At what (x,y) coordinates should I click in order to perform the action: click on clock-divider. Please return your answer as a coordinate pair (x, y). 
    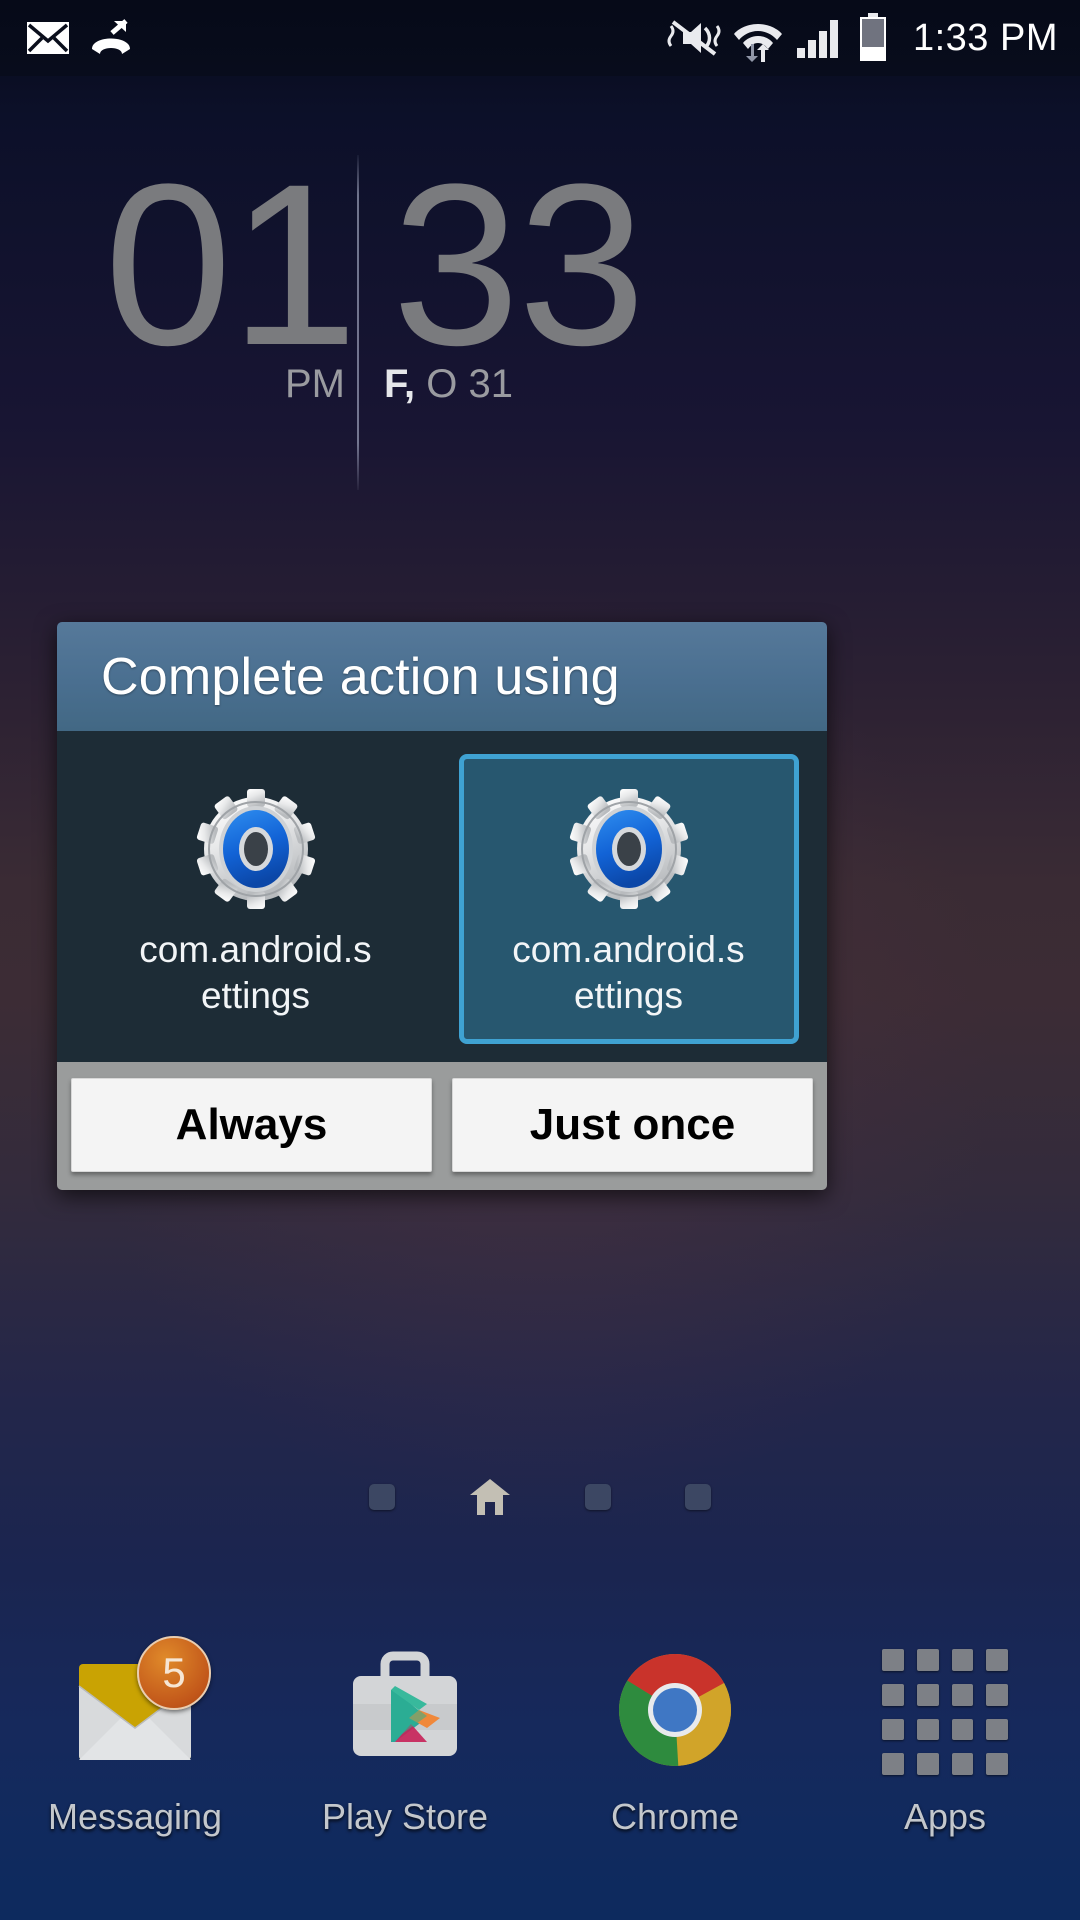
    Looking at the image, I should click on (358, 322).